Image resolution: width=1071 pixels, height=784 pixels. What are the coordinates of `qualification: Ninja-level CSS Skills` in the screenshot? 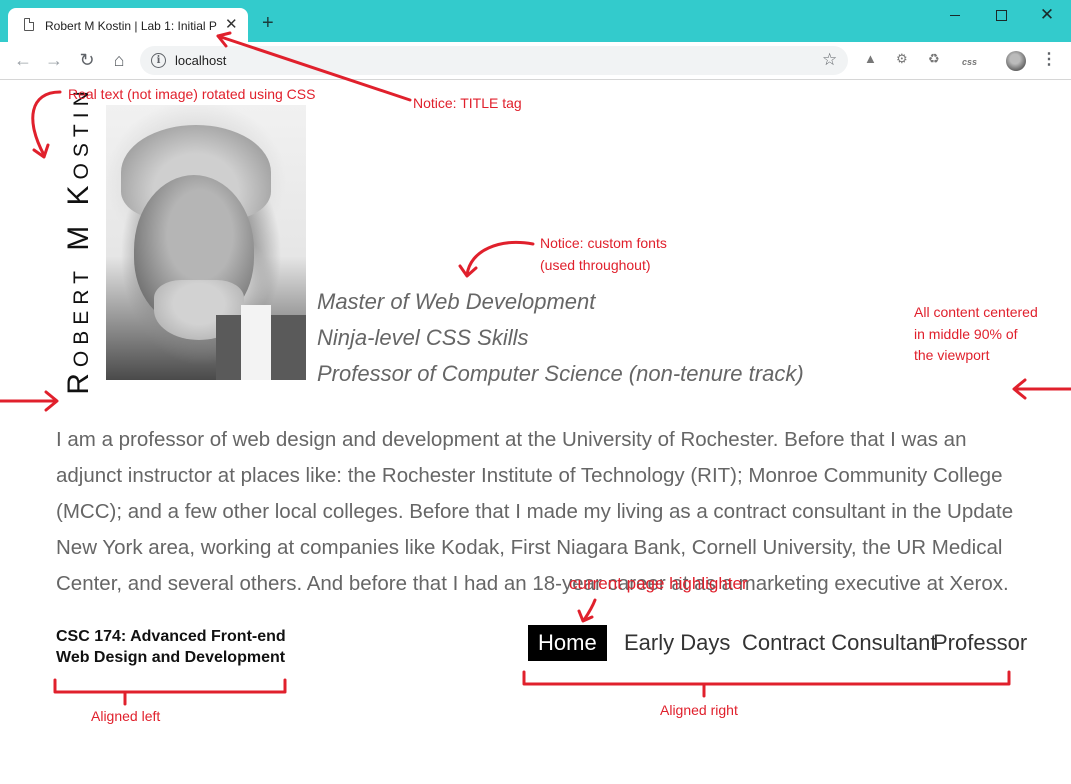 It's located at (423, 337).